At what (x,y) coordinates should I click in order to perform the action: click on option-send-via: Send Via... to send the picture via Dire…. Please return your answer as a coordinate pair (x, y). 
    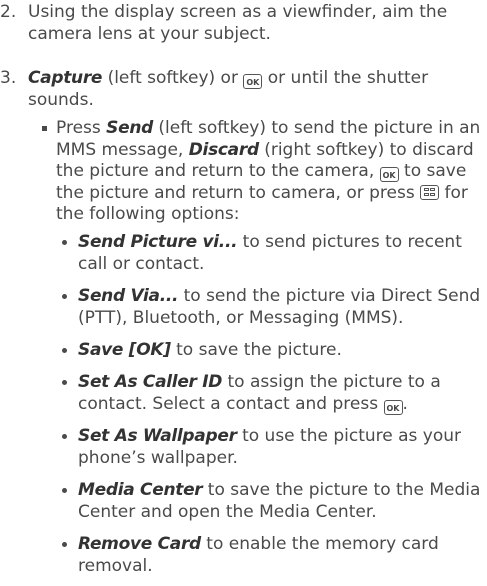
    Looking at the image, I should click on (269, 307).